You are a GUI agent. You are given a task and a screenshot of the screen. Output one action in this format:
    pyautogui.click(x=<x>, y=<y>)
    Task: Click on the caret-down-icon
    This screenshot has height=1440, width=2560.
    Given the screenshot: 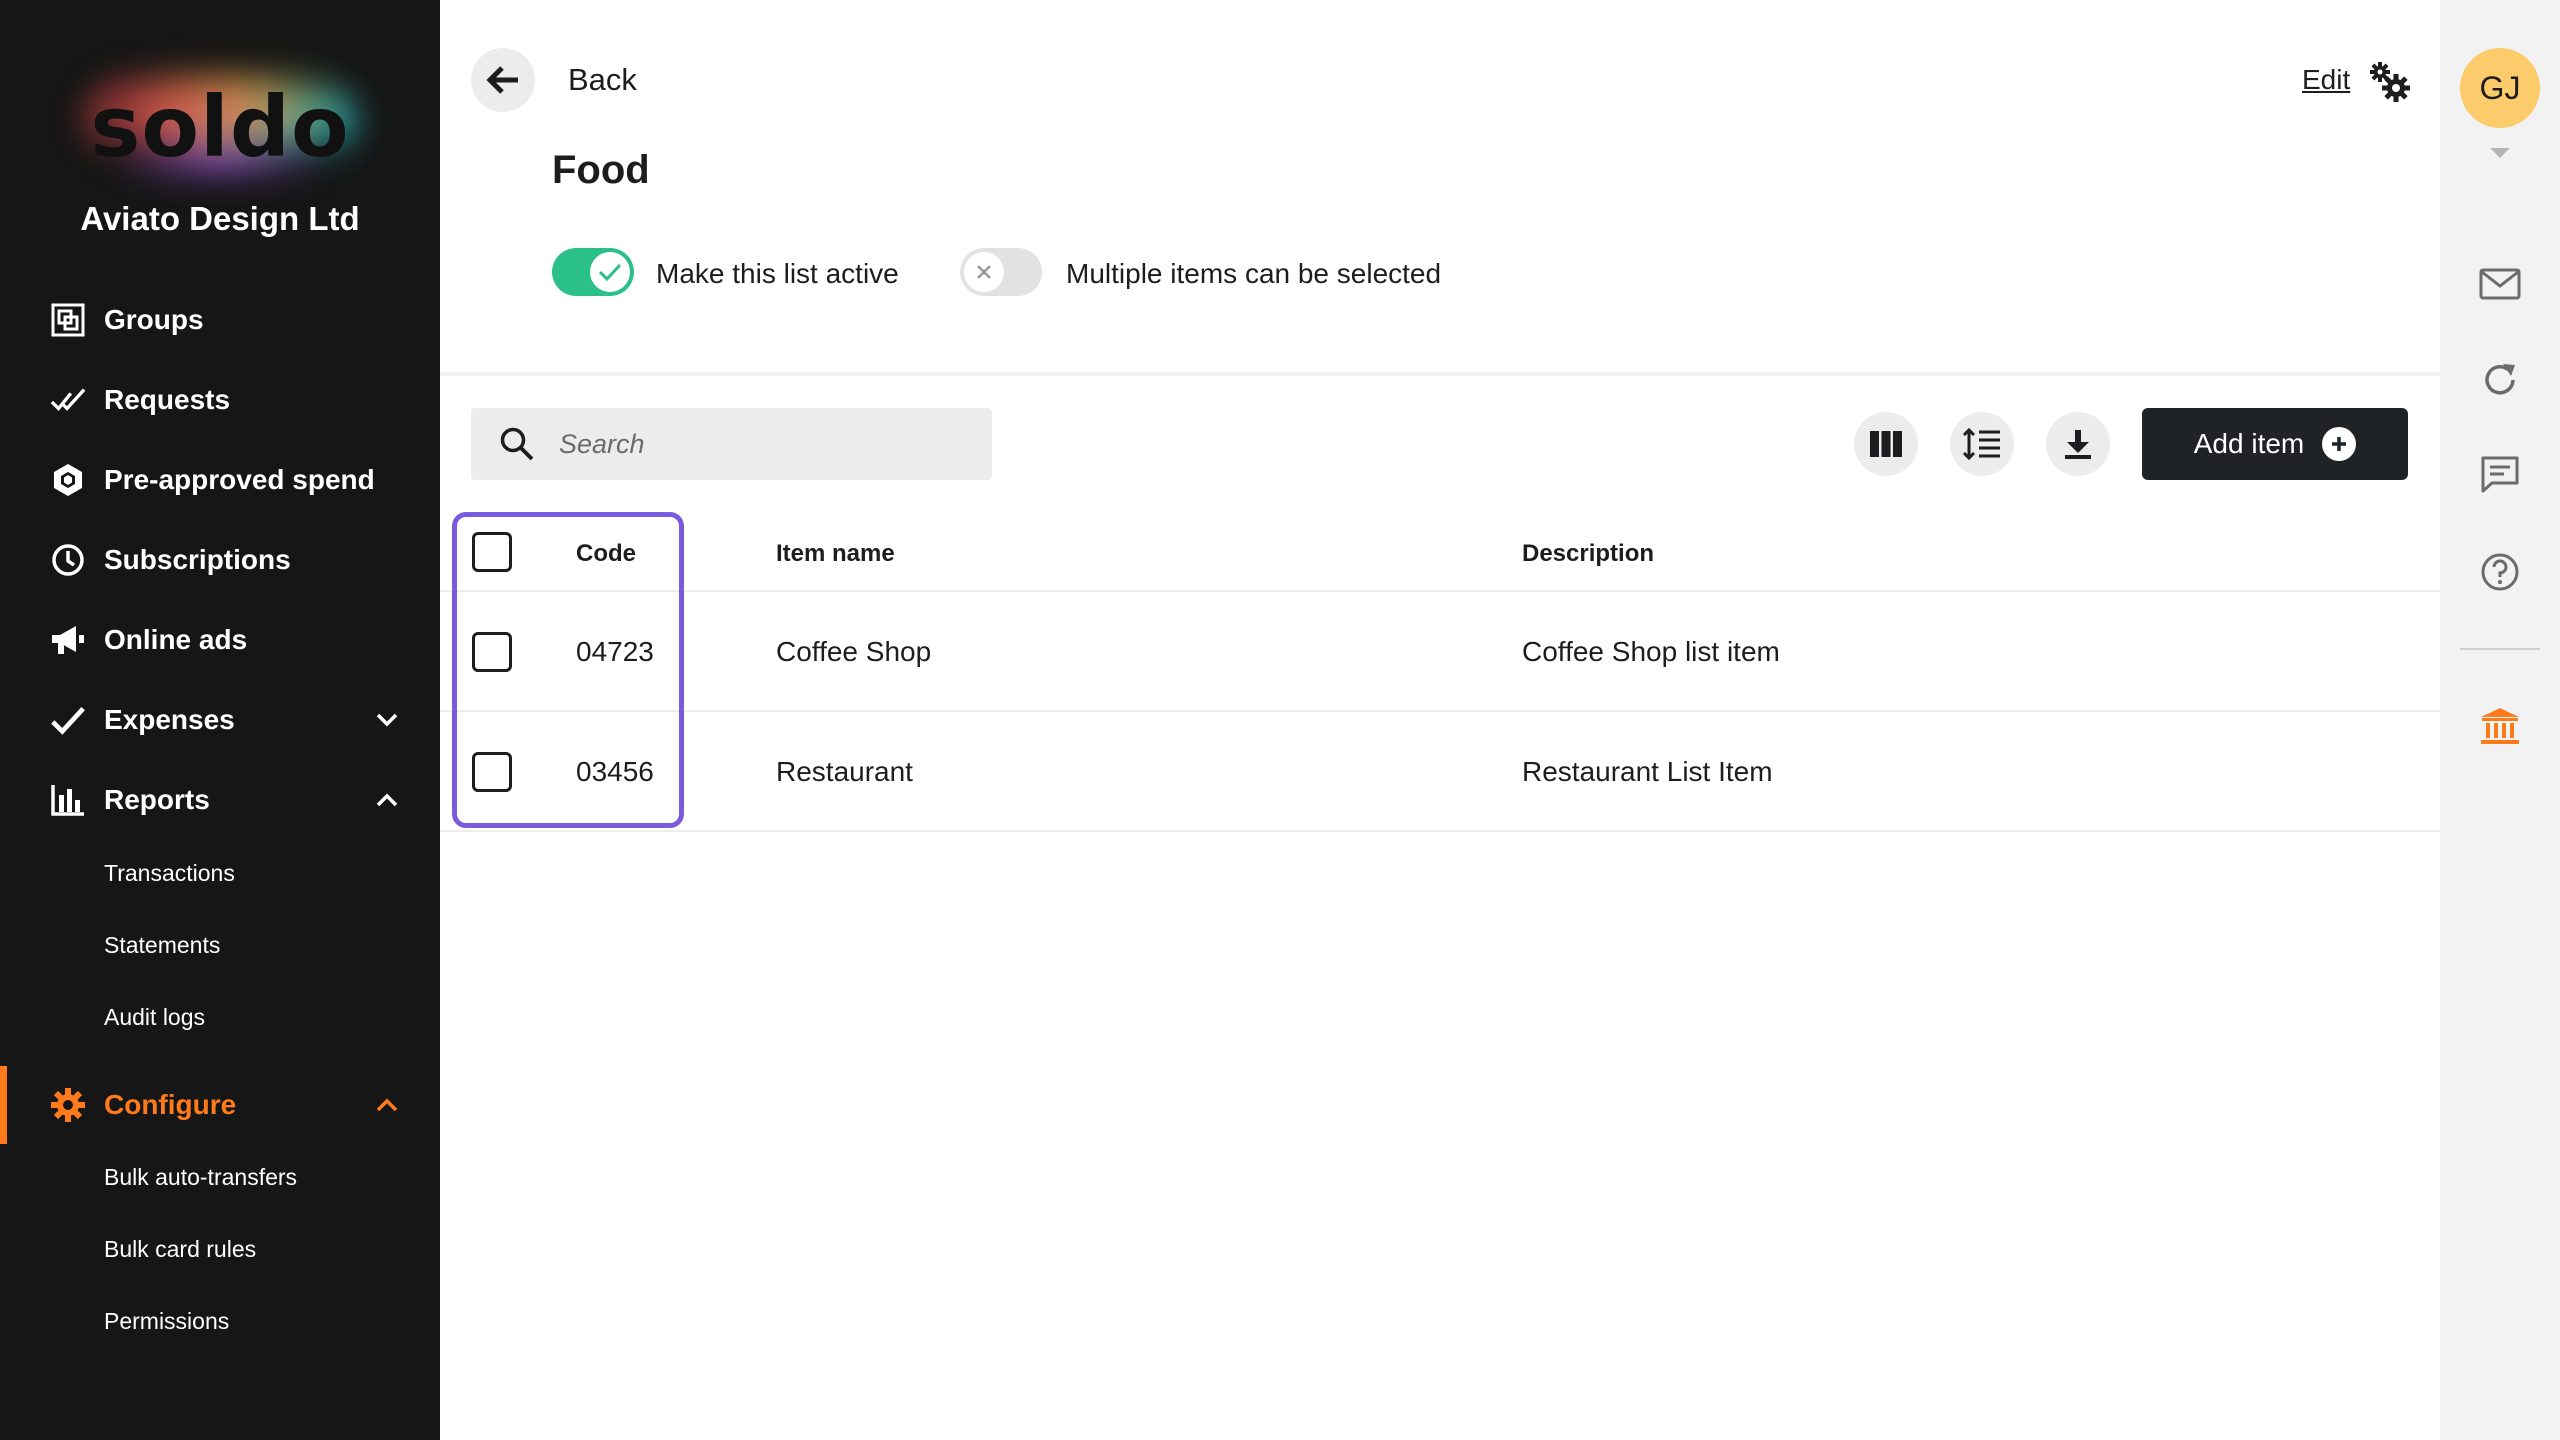 What is the action you would take?
    pyautogui.click(x=2500, y=153)
    